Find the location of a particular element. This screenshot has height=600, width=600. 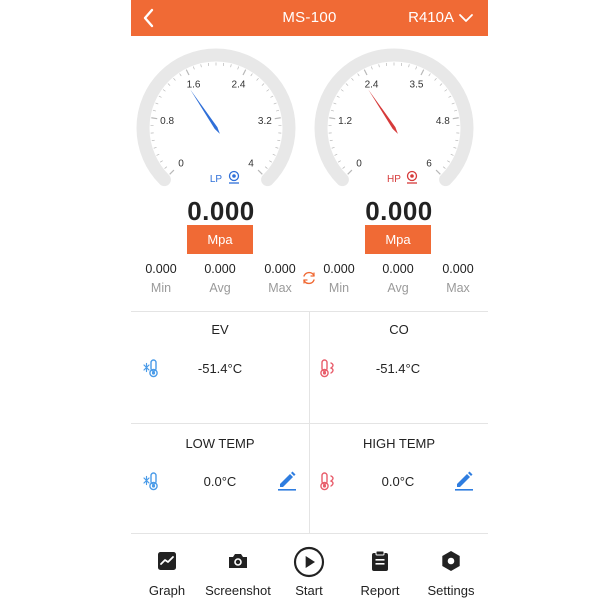

hp-sensor-icon is located at coordinates (412, 177).